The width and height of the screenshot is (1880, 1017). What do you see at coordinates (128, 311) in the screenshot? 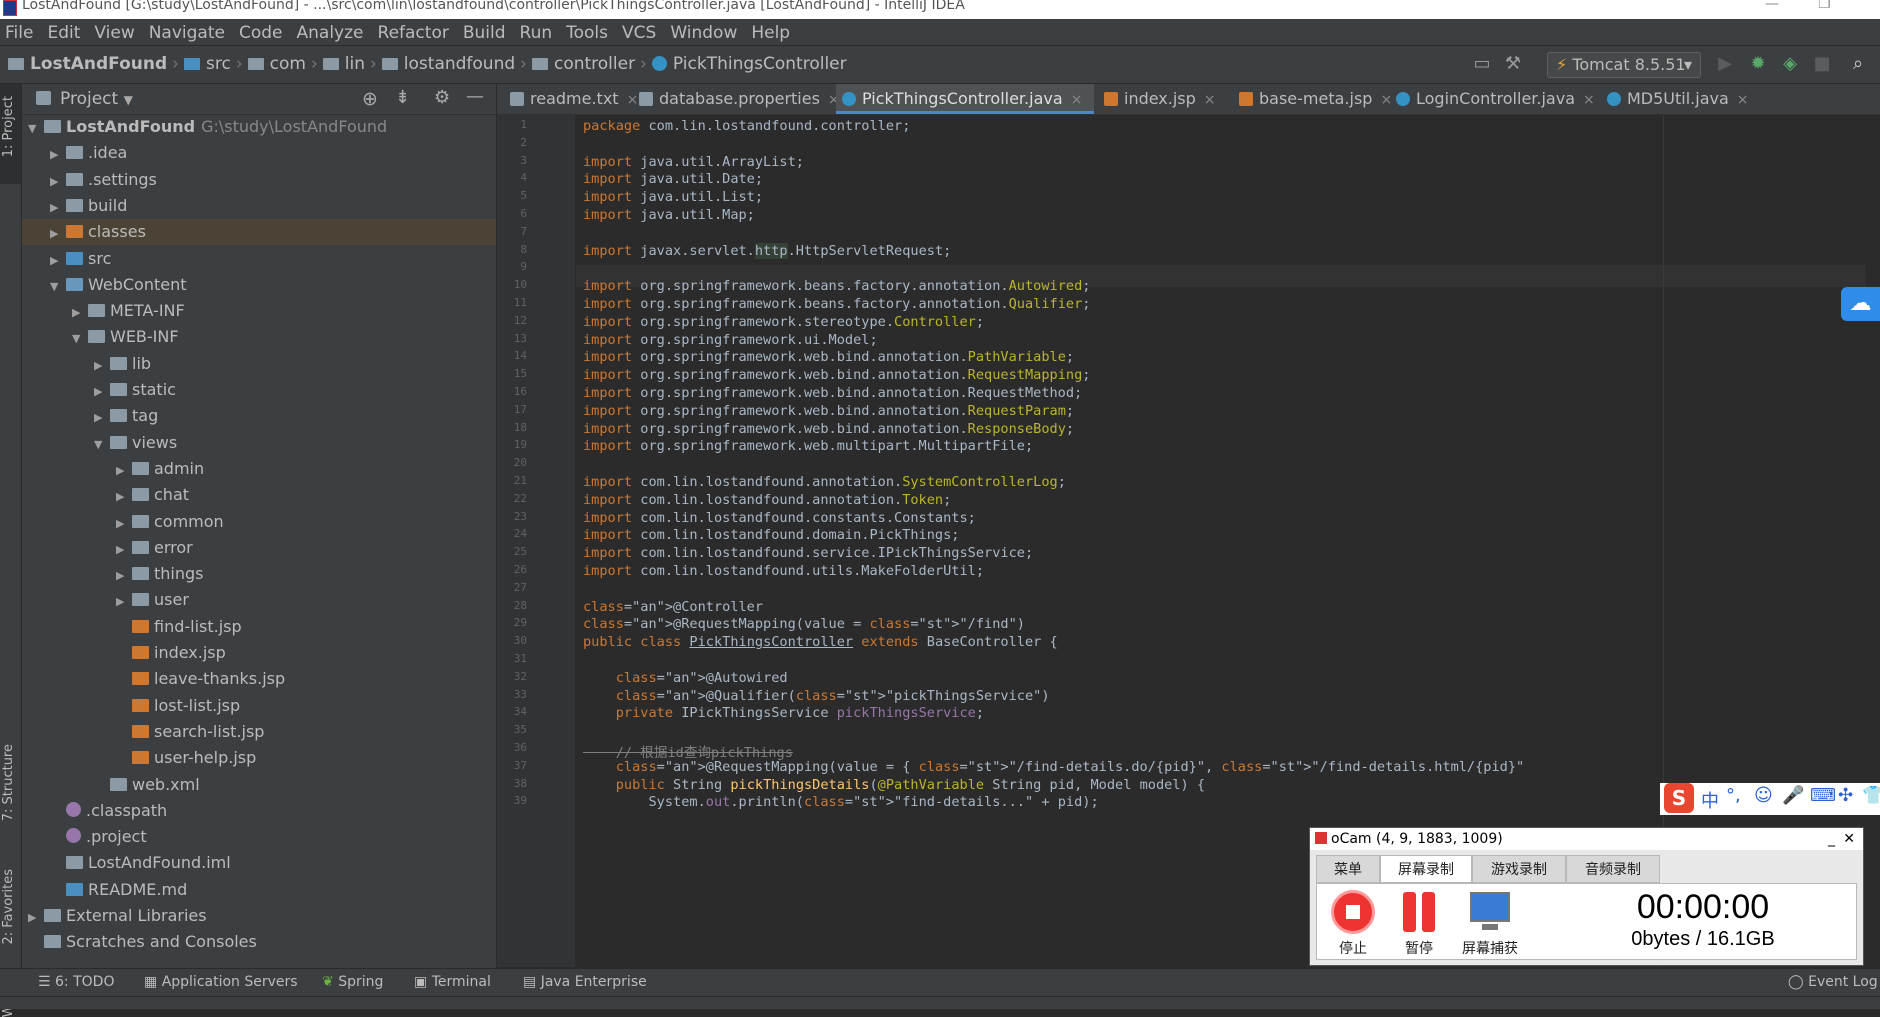
I see `tree-item: ▶ META-INF` at bounding box center [128, 311].